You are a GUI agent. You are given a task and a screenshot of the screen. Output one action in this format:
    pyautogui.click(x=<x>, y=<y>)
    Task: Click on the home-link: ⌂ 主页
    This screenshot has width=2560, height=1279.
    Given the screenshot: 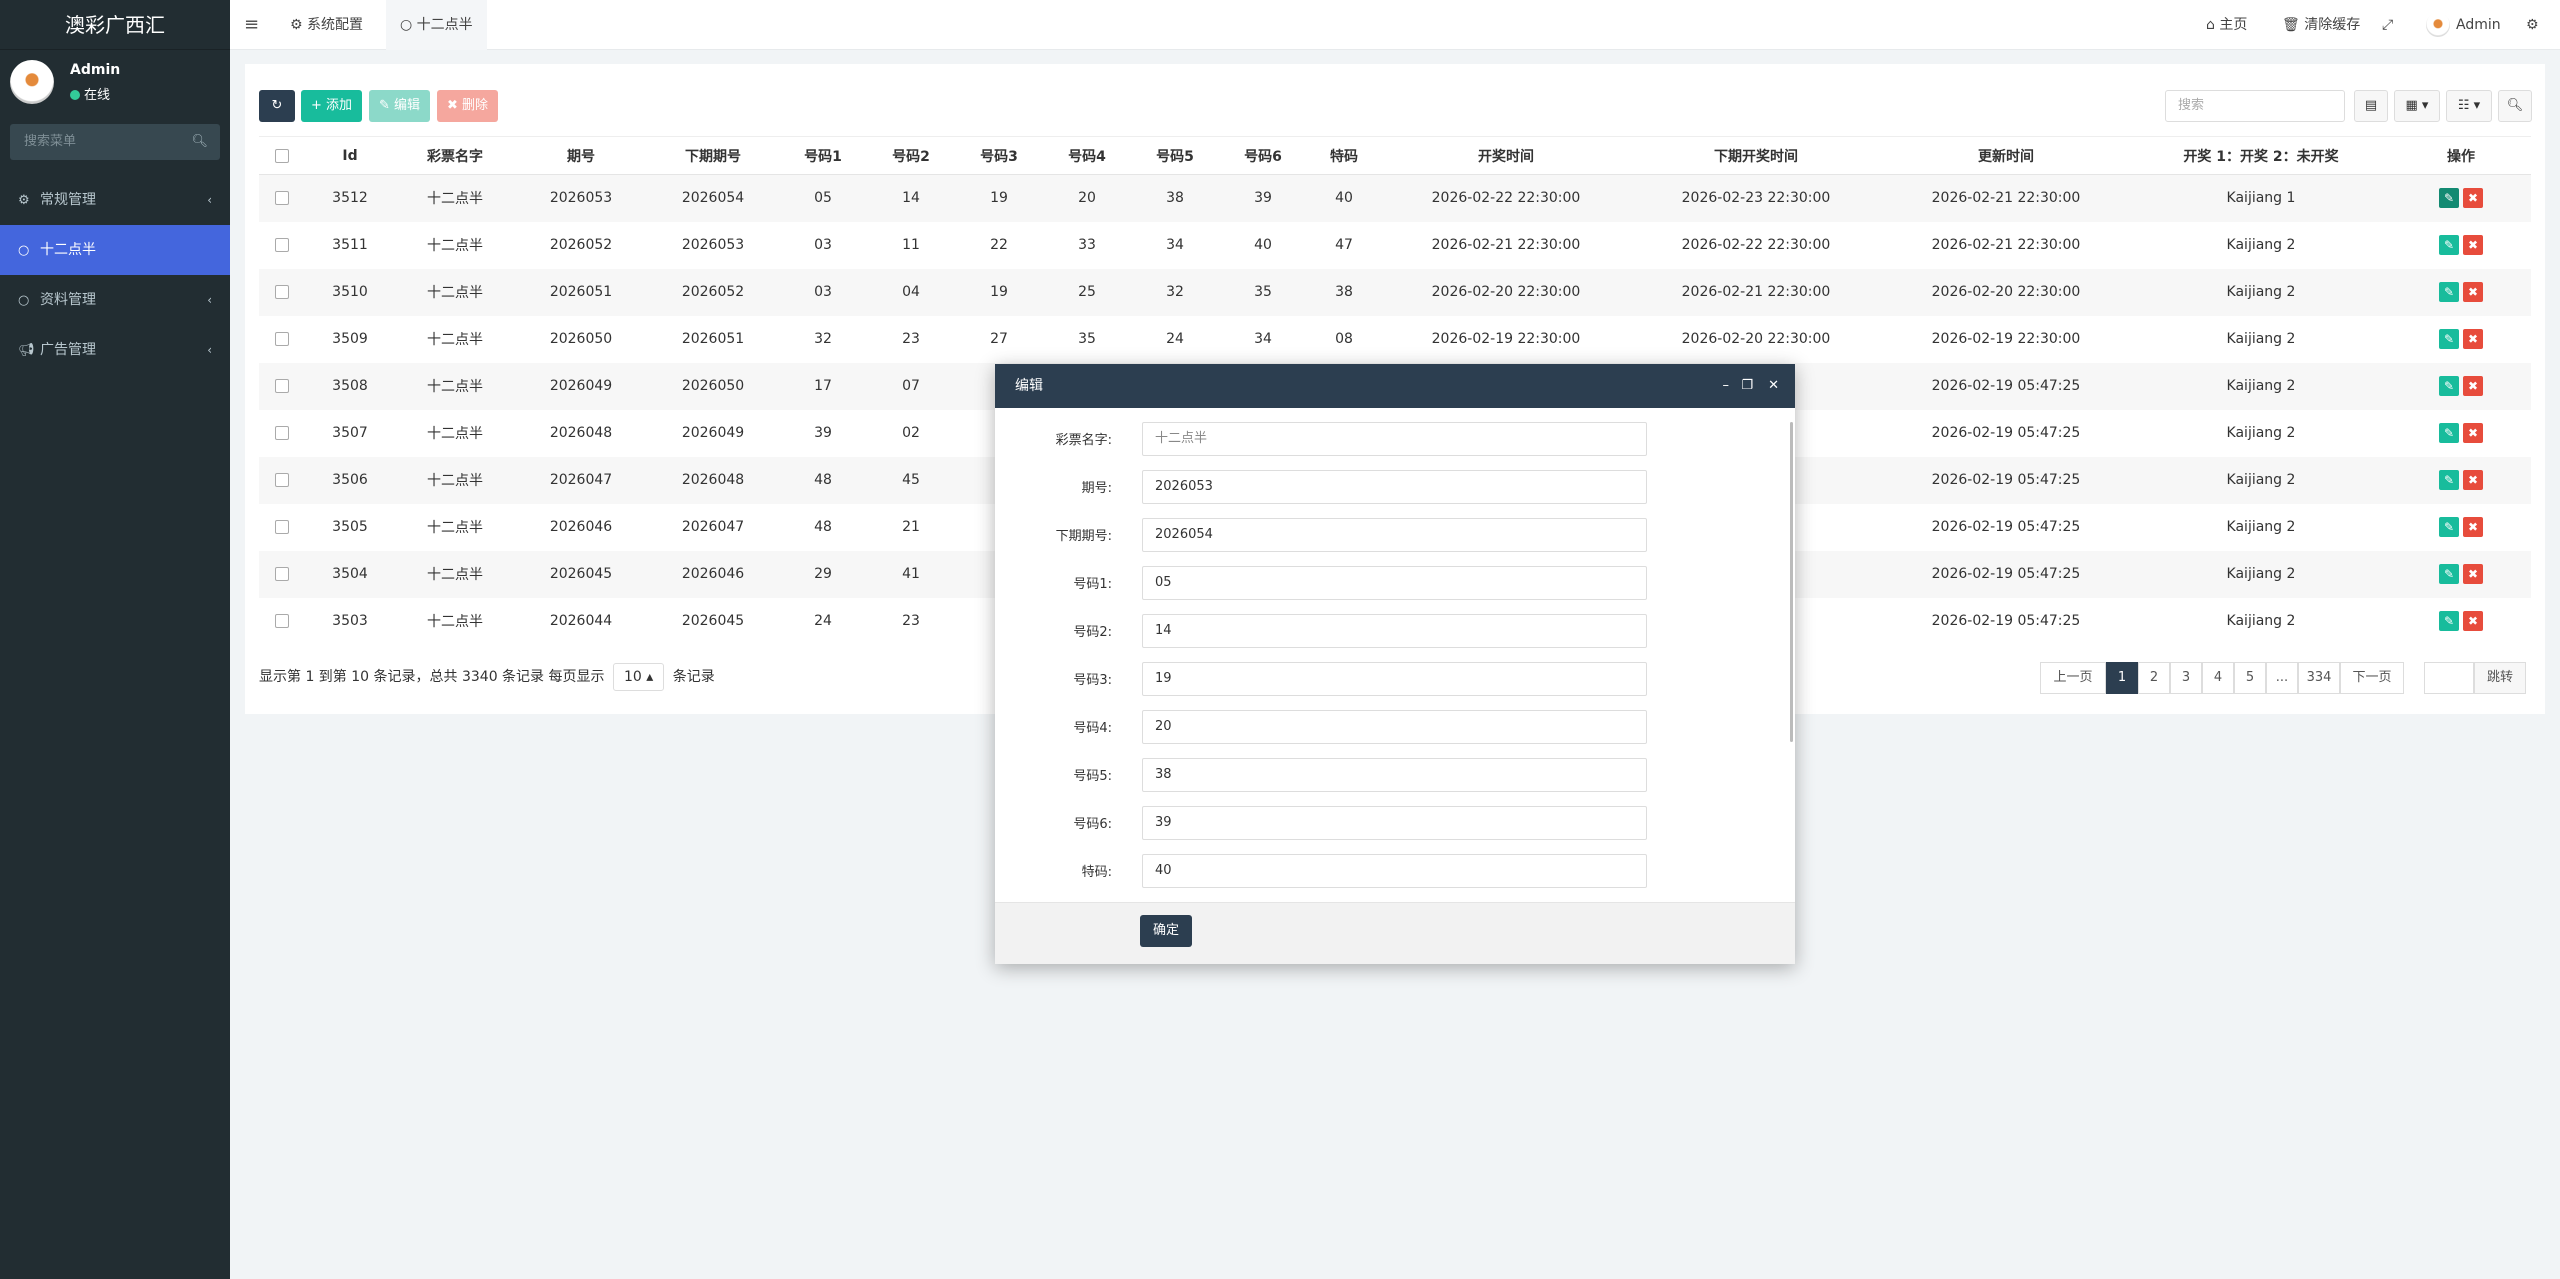 What is the action you would take?
    pyautogui.click(x=2226, y=25)
    